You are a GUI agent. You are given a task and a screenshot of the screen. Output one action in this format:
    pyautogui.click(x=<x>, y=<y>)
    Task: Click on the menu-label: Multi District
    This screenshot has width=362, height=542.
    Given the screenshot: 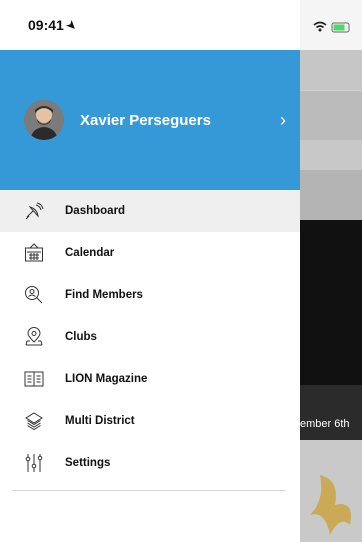 What is the action you would take?
    pyautogui.click(x=100, y=421)
    